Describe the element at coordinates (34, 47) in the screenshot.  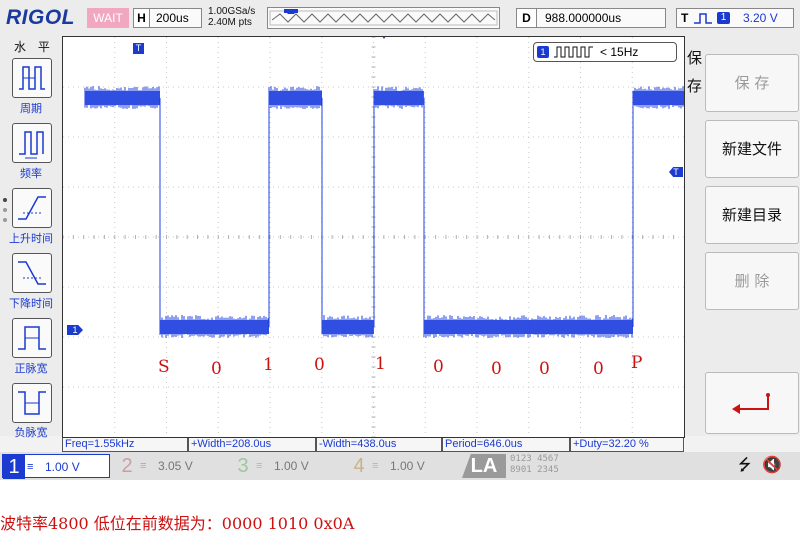
I see `left-menu-title: 水 平` at that location.